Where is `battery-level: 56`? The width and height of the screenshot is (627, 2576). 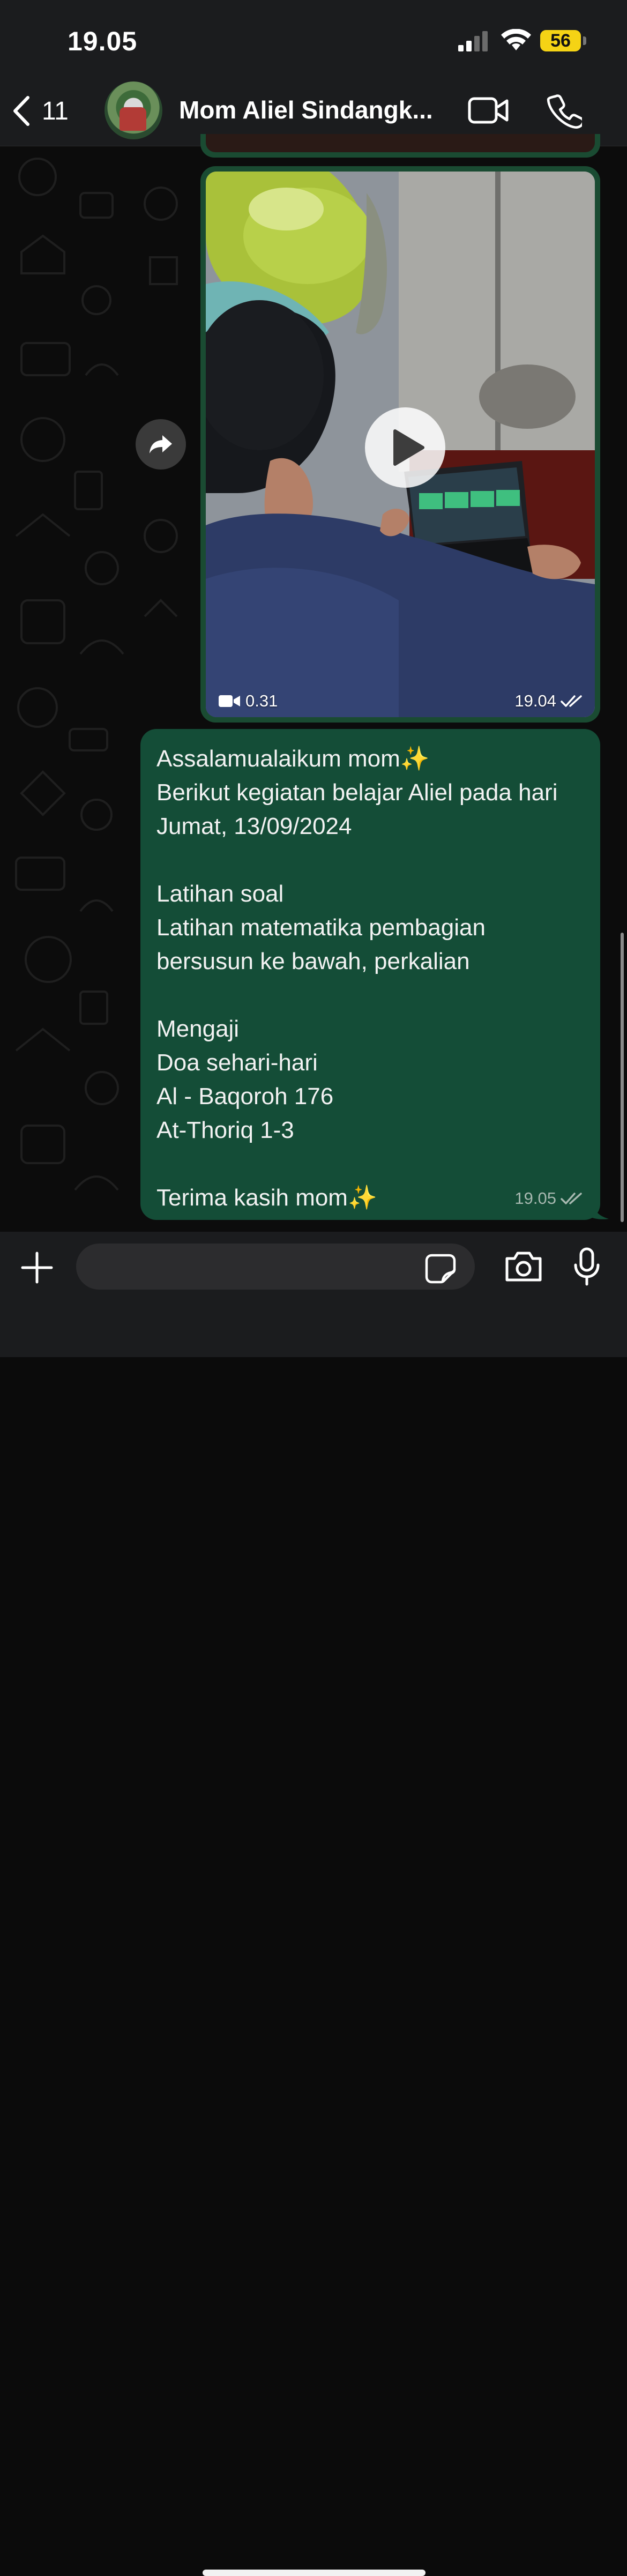
battery-level: 56 is located at coordinates (560, 40).